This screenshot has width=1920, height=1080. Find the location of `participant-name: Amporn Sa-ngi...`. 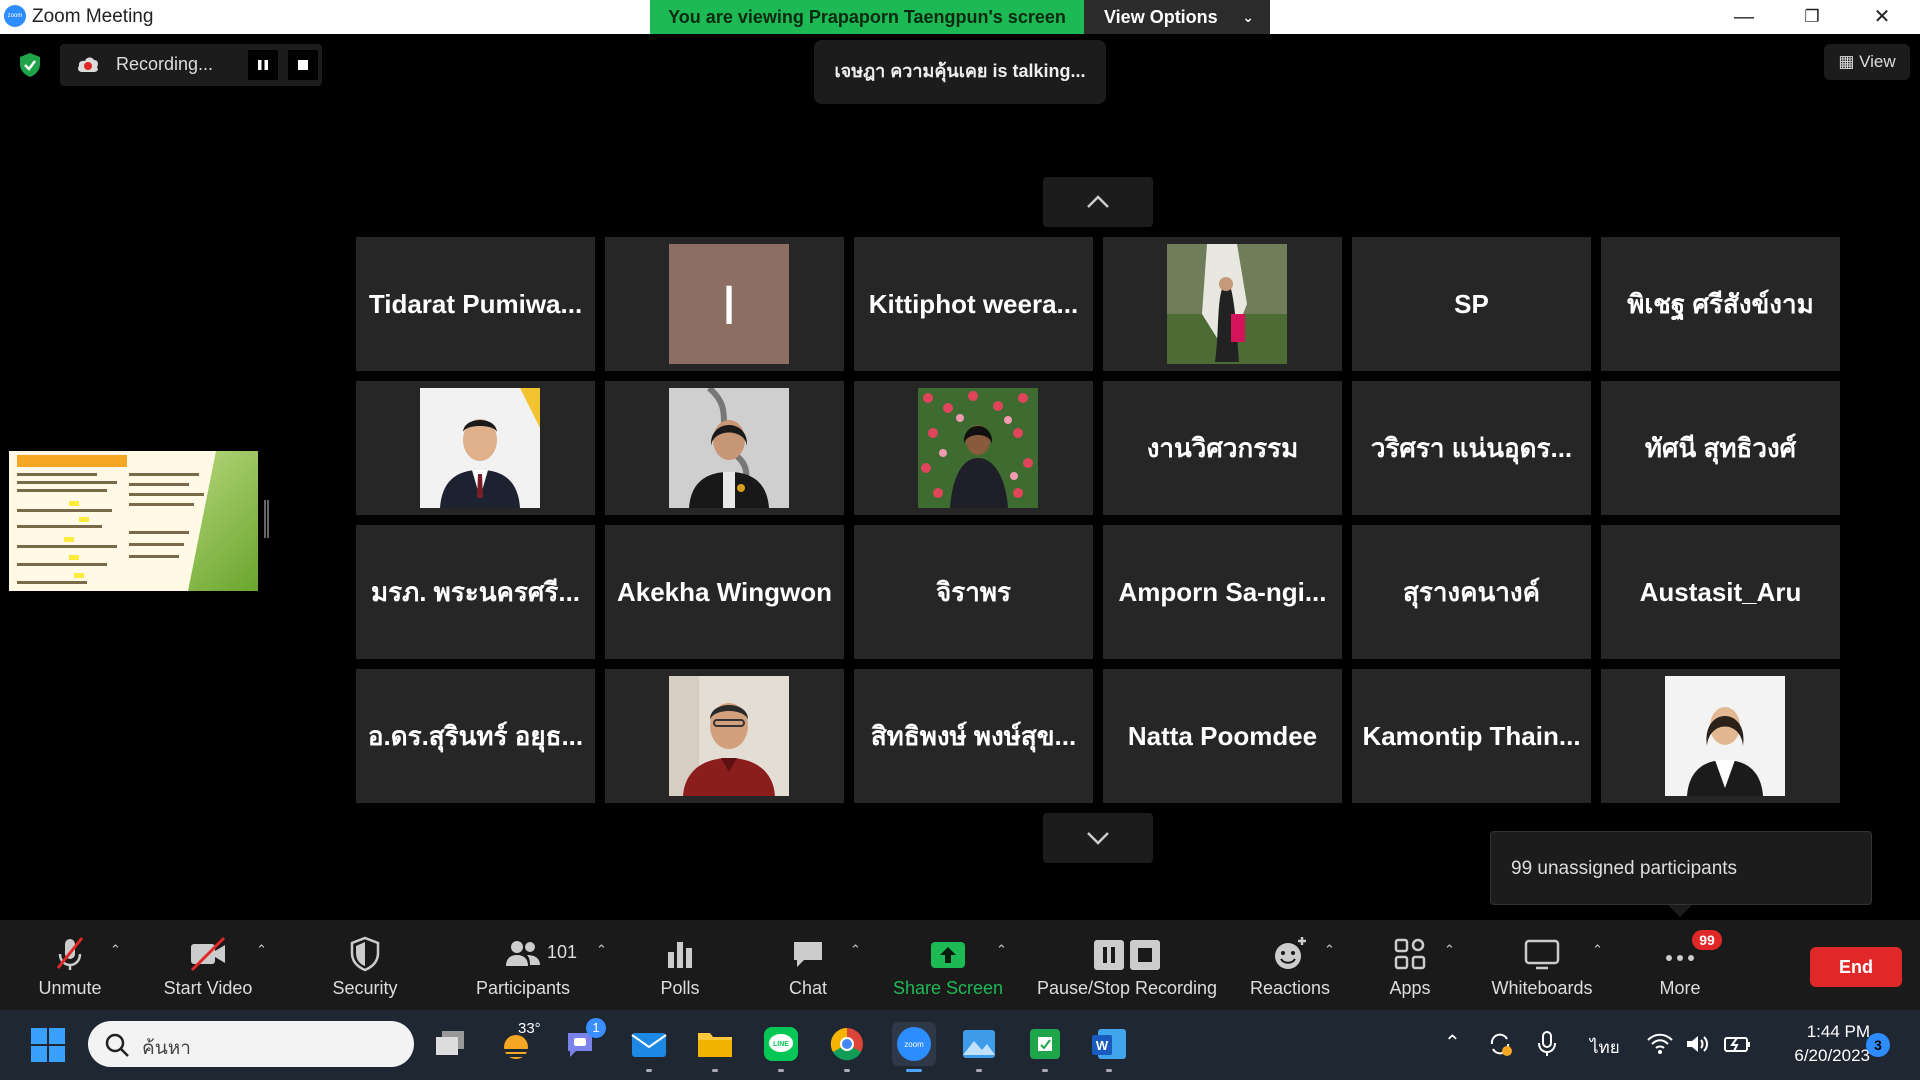

participant-name: Amporn Sa-ngi... is located at coordinates (1222, 591).